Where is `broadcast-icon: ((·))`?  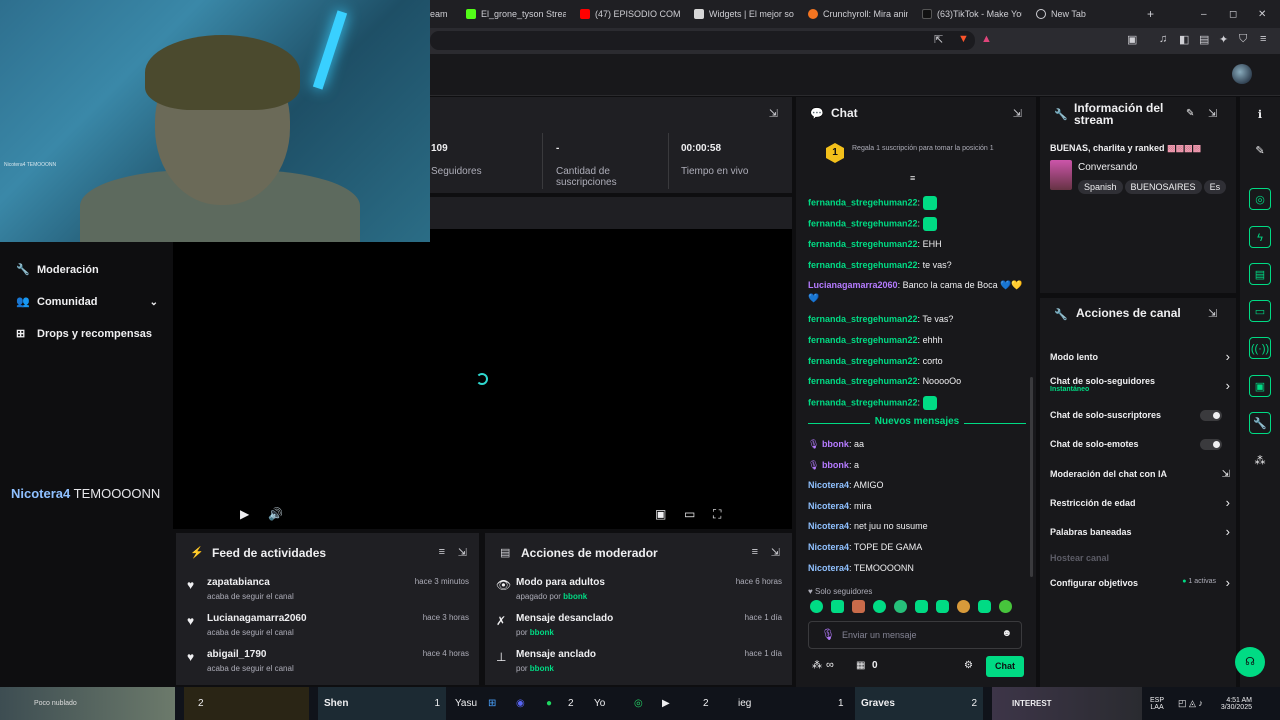 broadcast-icon: ((·)) is located at coordinates (1260, 348).